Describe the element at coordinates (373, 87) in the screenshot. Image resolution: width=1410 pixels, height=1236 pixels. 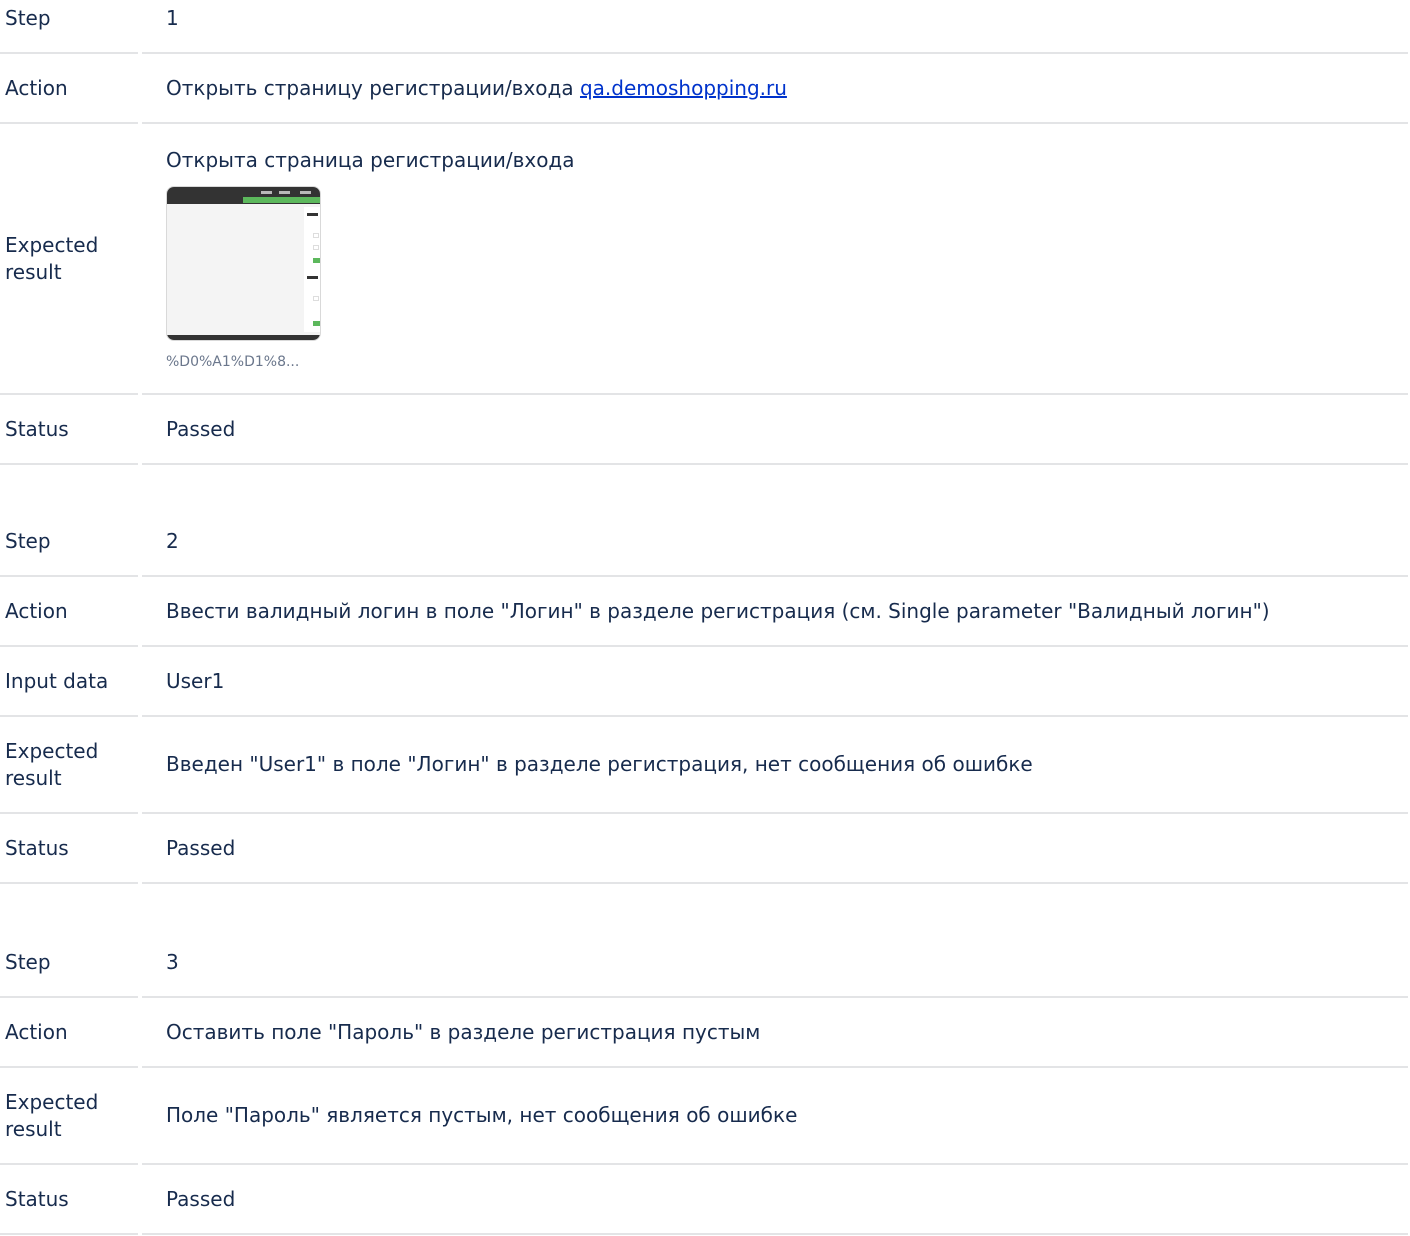
I see `action-text: Открыть страницу регистрации/входа` at that location.